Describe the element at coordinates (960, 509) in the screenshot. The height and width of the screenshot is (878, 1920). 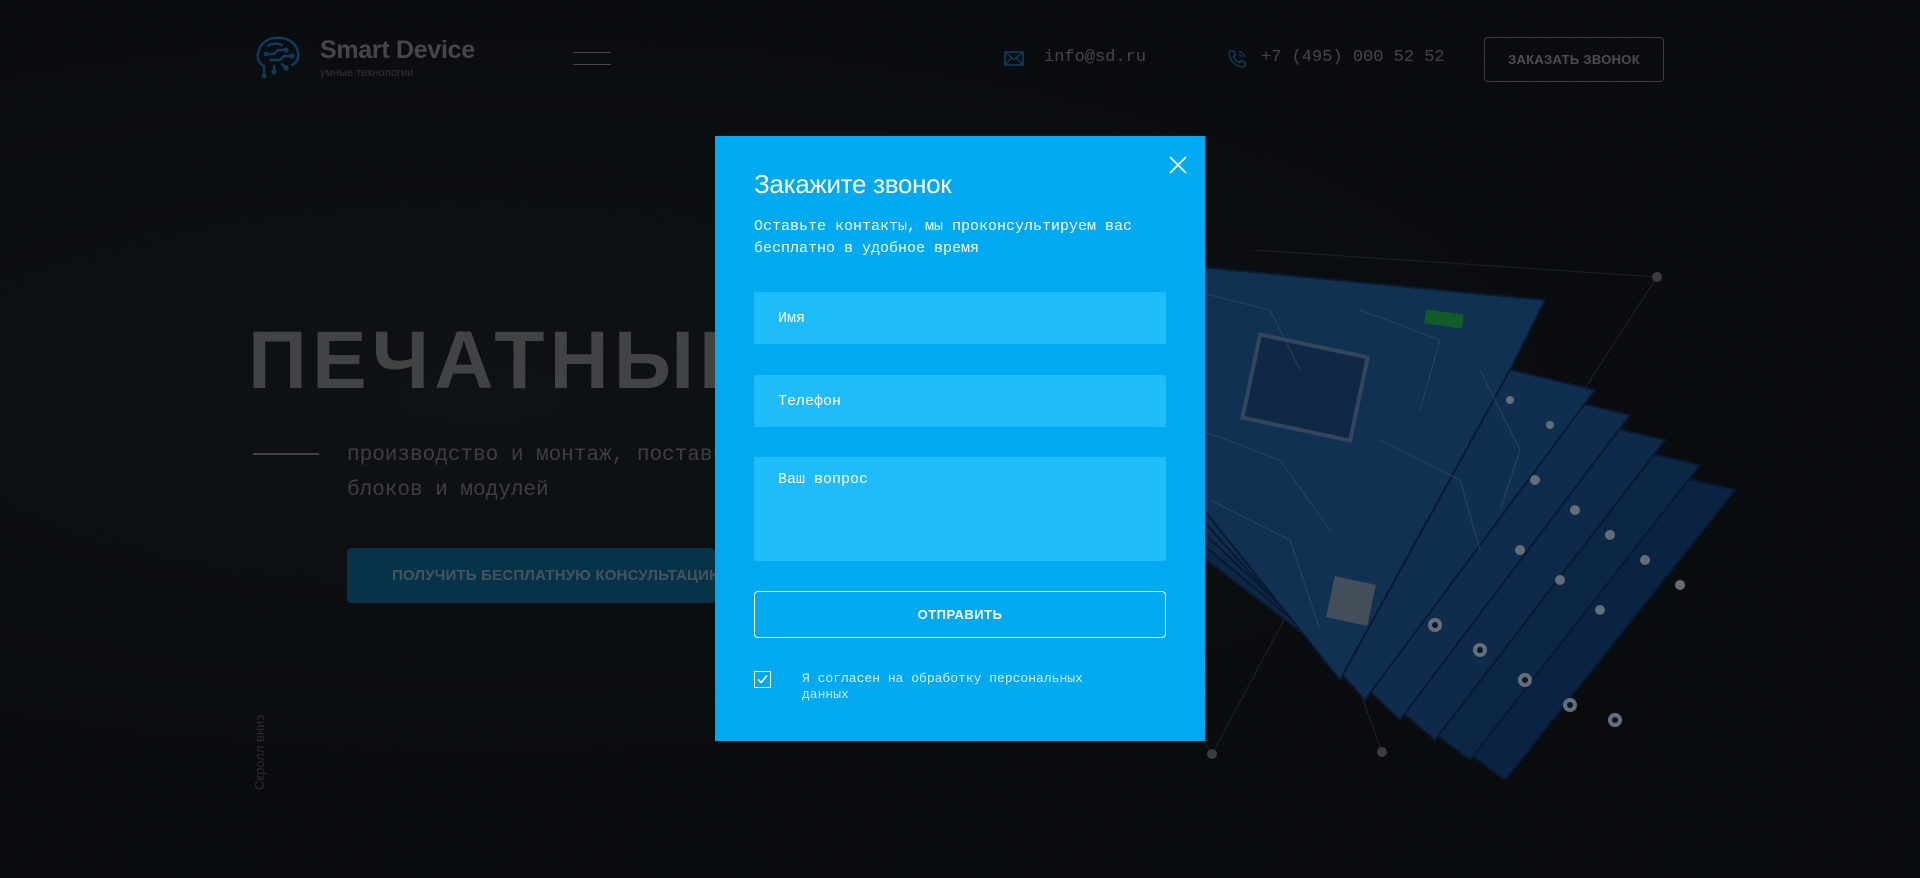
I see `question-textarea` at that location.